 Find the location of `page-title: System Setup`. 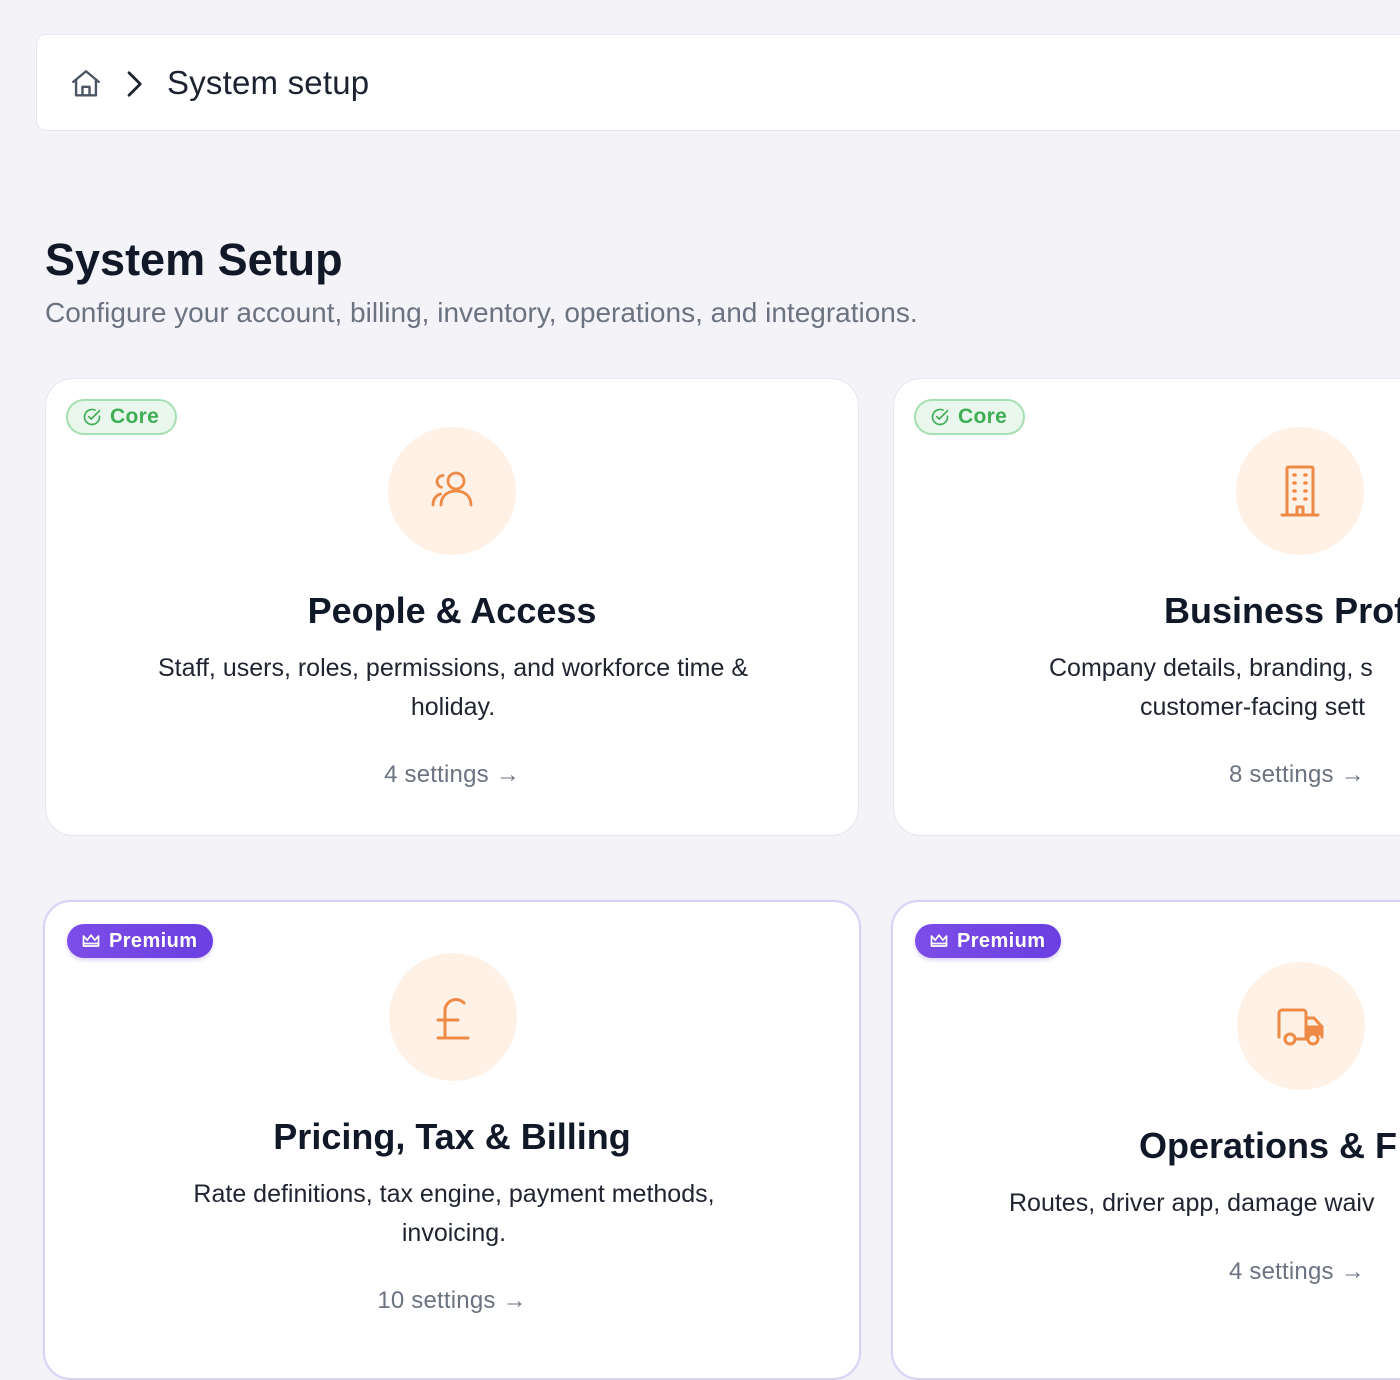

page-title: System Setup is located at coordinates (194, 259).